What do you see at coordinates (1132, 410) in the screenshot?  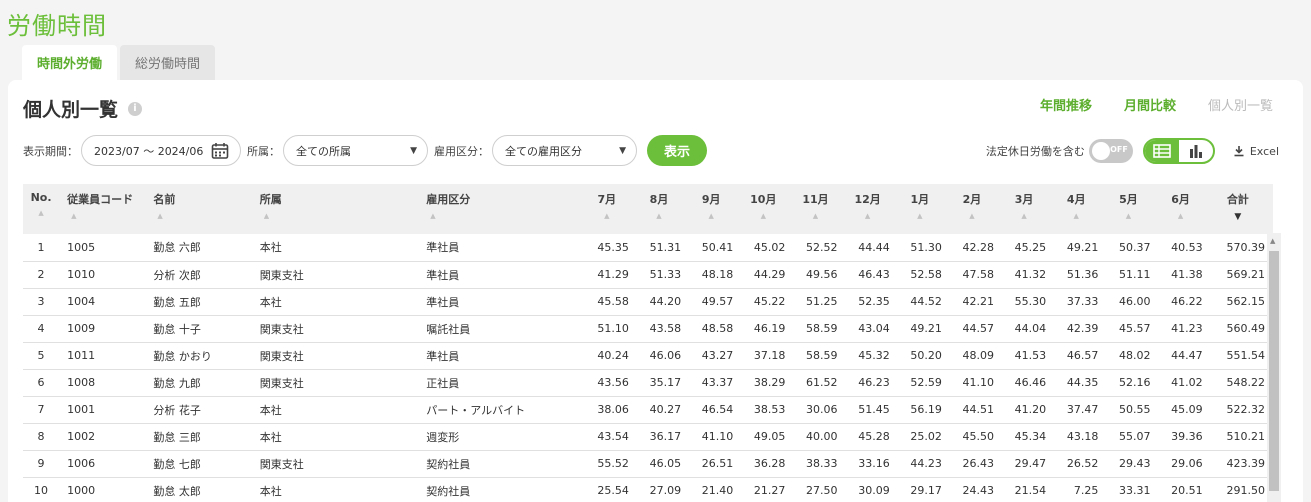 I see `table-cell: 50.55` at bounding box center [1132, 410].